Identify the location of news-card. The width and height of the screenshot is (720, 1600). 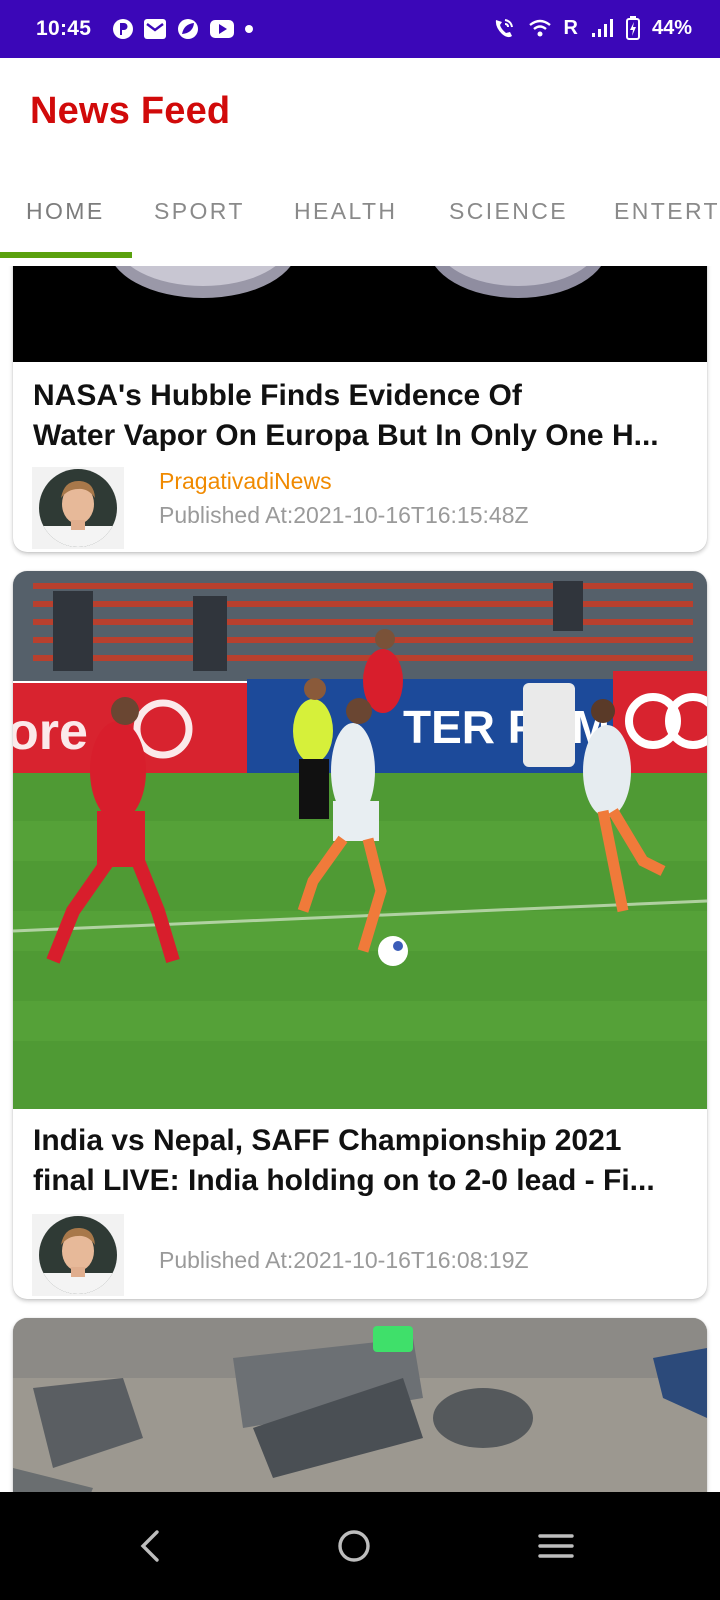
(360, 1405).